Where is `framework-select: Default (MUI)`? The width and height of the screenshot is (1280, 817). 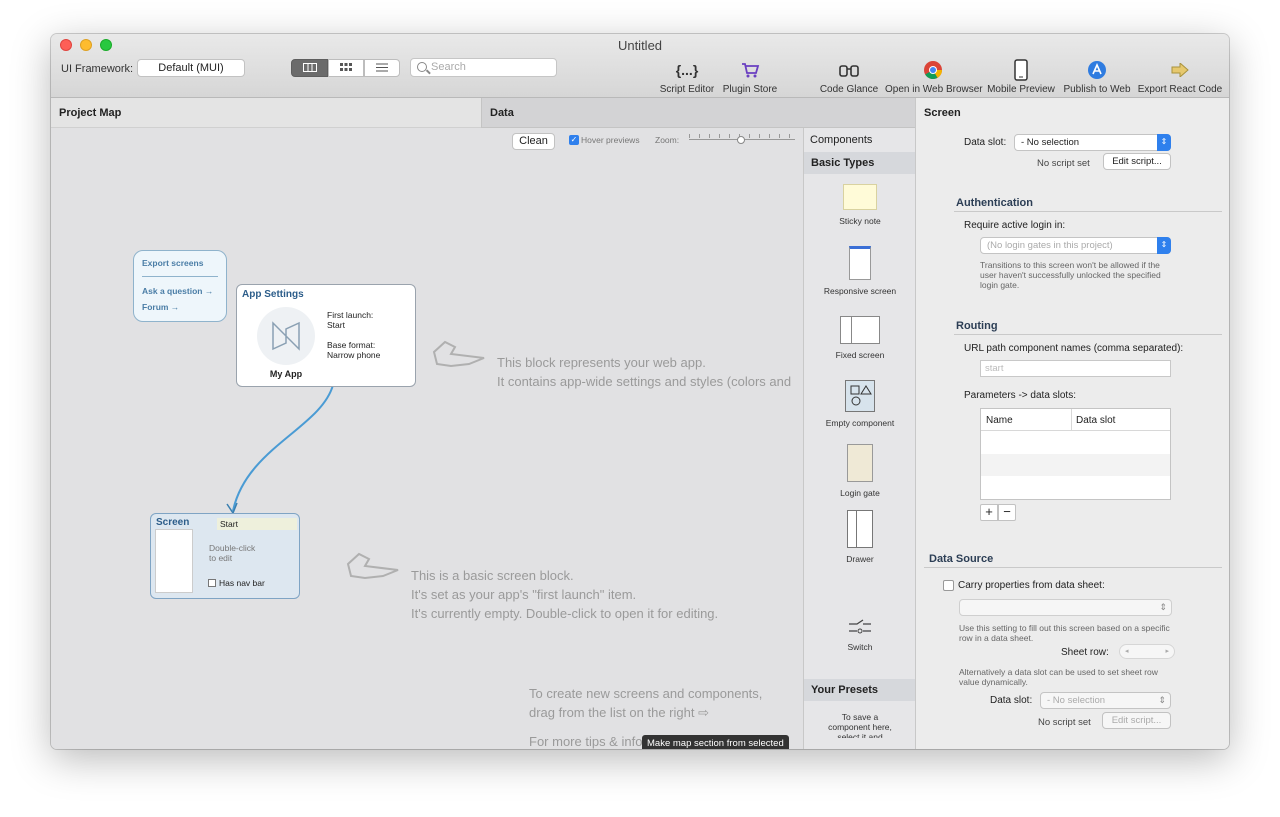 framework-select: Default (MUI) is located at coordinates (191, 68).